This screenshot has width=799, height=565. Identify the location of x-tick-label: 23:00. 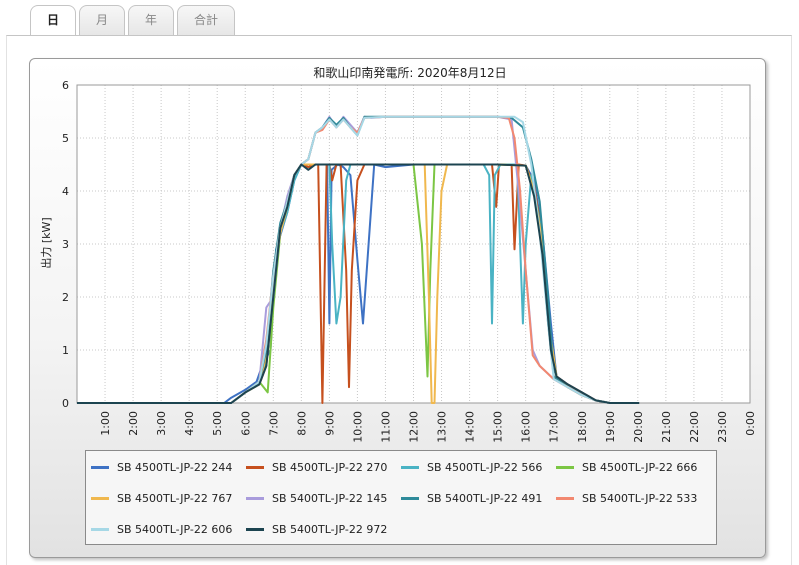
(722, 427).